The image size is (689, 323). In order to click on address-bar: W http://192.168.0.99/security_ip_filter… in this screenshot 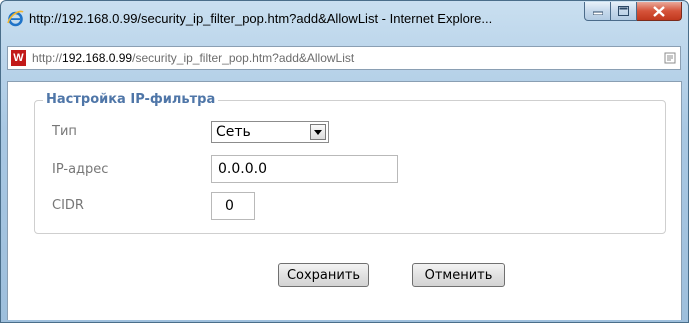, I will do `click(344, 58)`.